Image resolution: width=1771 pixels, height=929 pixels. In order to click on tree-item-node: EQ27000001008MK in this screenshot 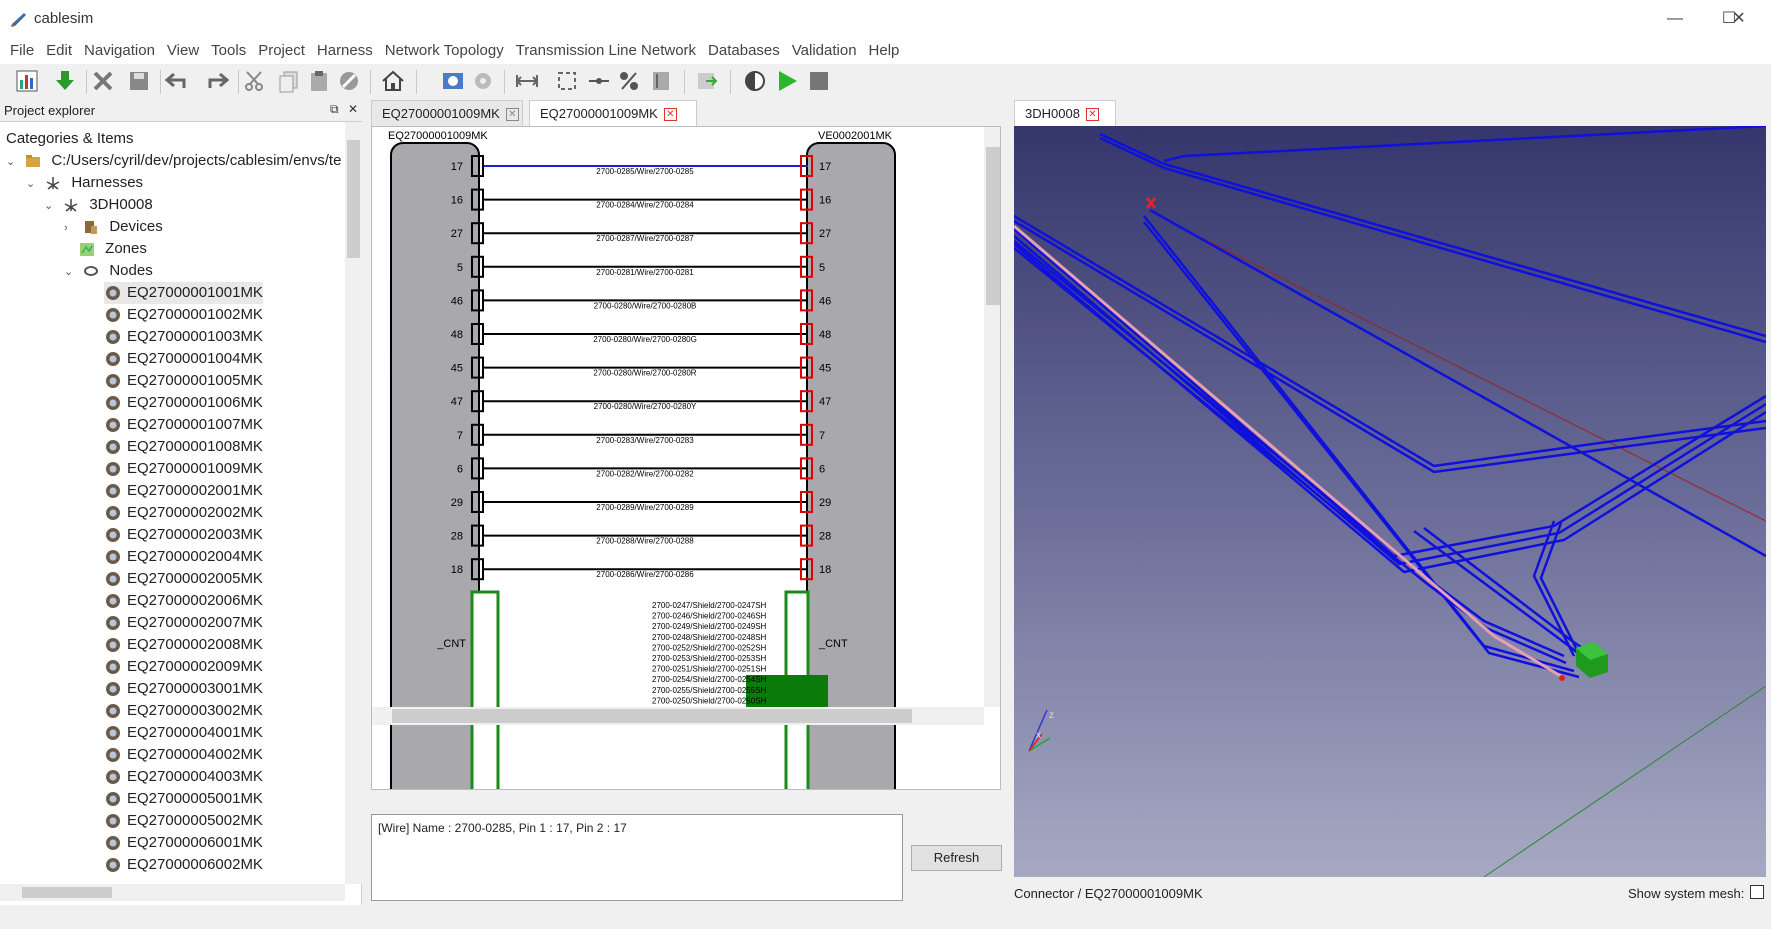, I will do `click(183, 447)`.